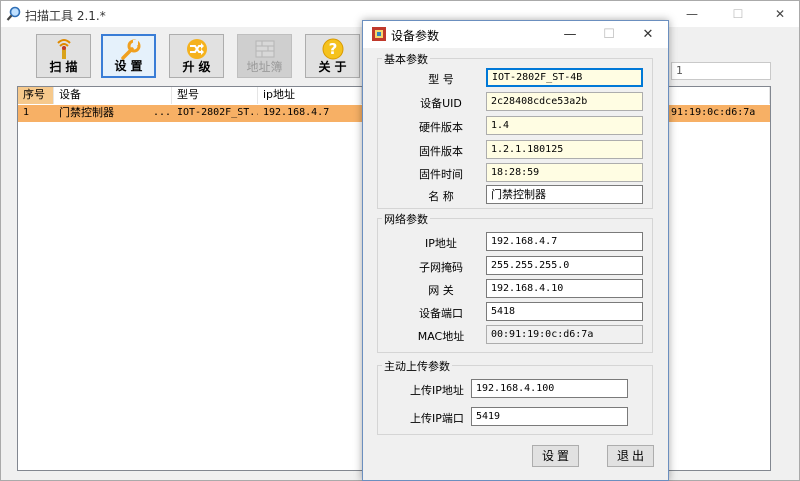 The image size is (800, 481). I want to click on model-label: 型 号, so click(441, 79).